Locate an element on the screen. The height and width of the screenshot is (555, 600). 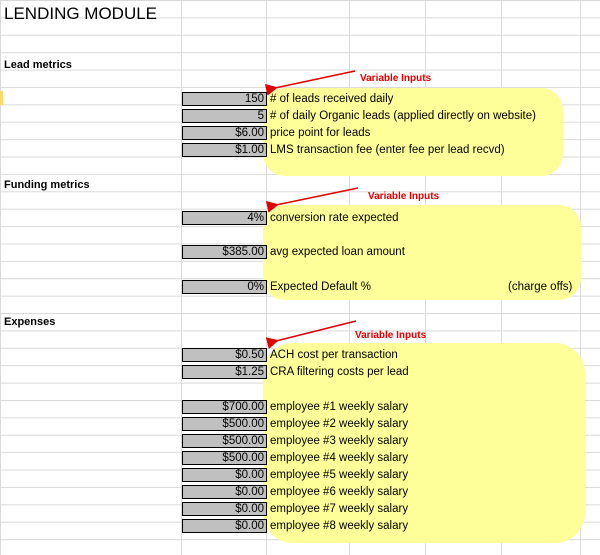
annotation-arrows is located at coordinates (311, 210).